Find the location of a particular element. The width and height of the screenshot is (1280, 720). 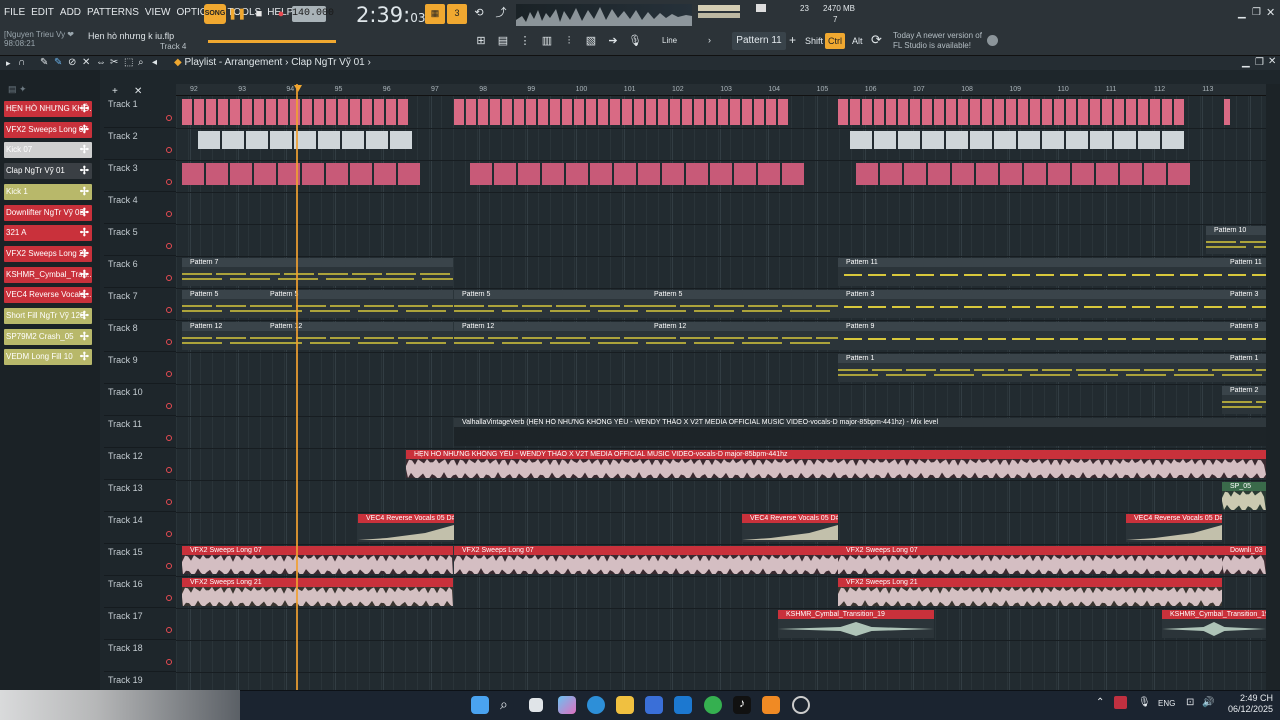

track-header: Track 7 is located at coordinates (140, 304).